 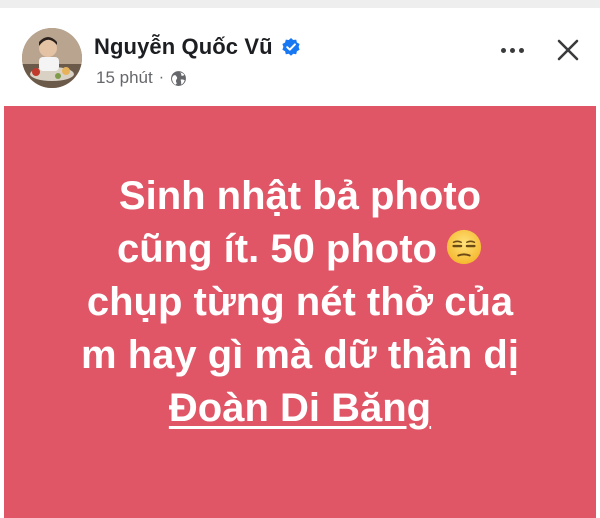 I want to click on close-icon, so click(x=568, y=50).